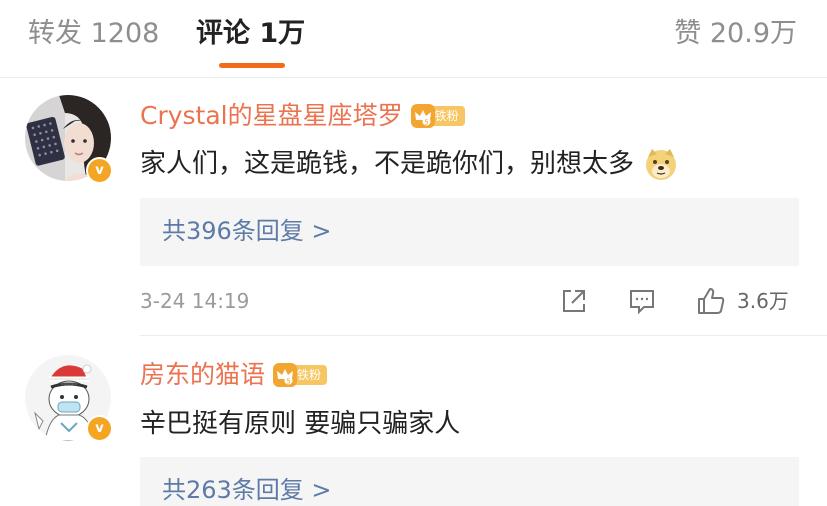  What do you see at coordinates (735, 34) in the screenshot?
I see `tab-likes: 赞 20.9万` at bounding box center [735, 34].